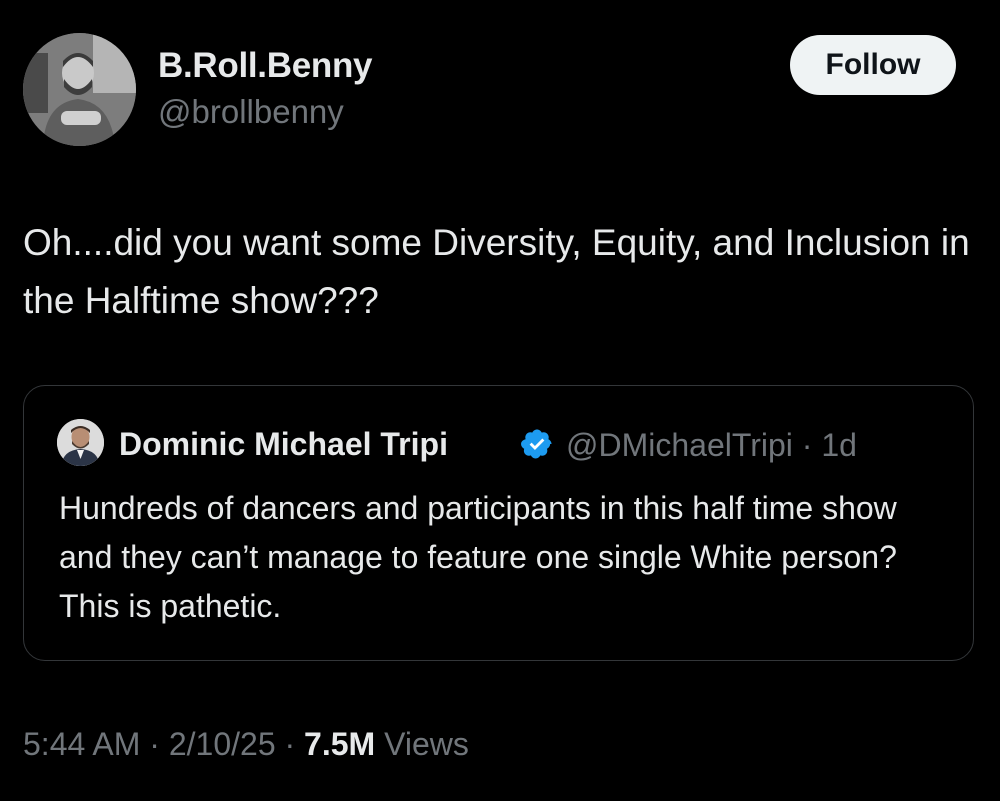 The height and width of the screenshot is (801, 1000). Describe the element at coordinates (873, 65) in the screenshot. I see `follow-button: Follow` at that location.